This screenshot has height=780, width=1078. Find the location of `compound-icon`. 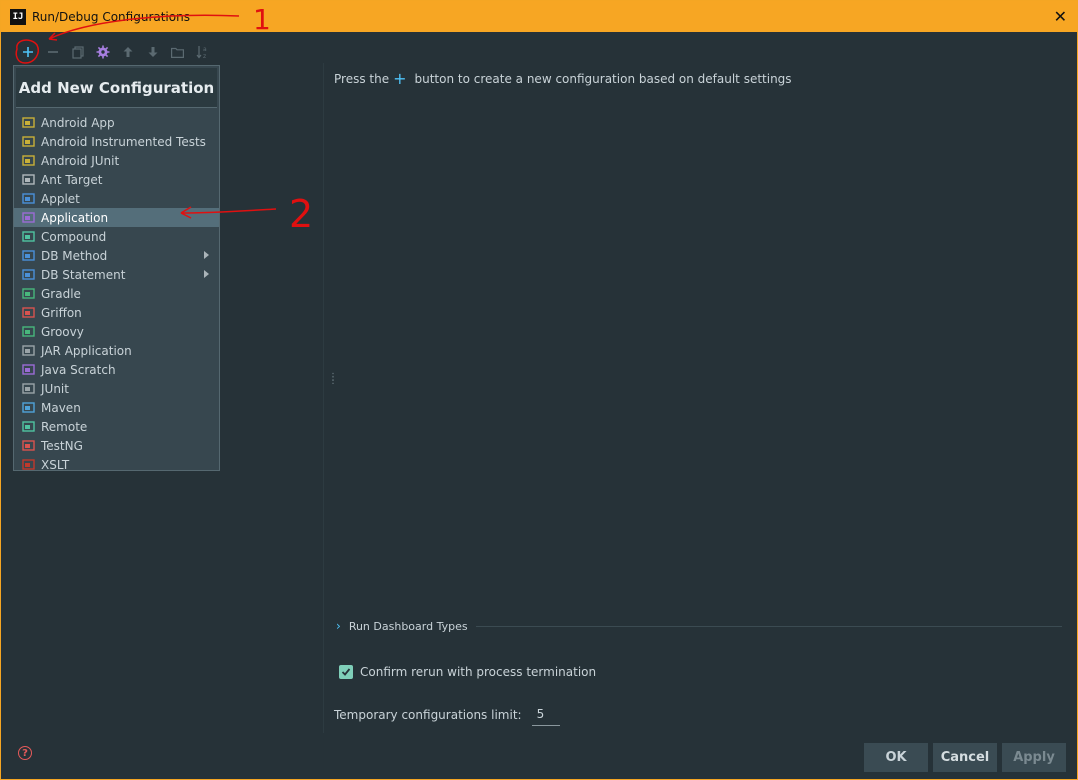

compound-icon is located at coordinates (28, 237).